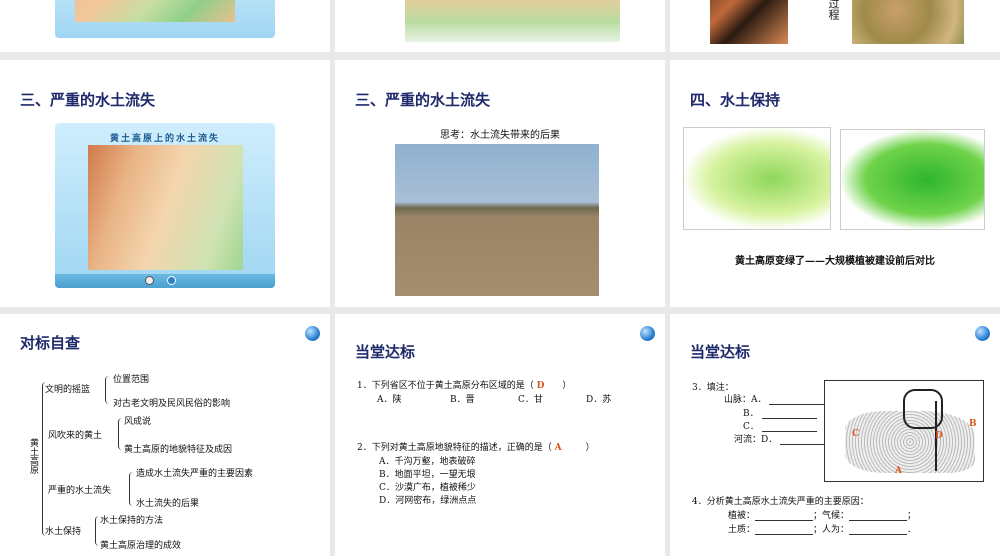 Image resolution: width=1000 pixels, height=556 pixels. Describe the element at coordinates (427, 462) in the screenshot. I see `q2-option-a: A．千沟万壑，地表破碎` at that location.